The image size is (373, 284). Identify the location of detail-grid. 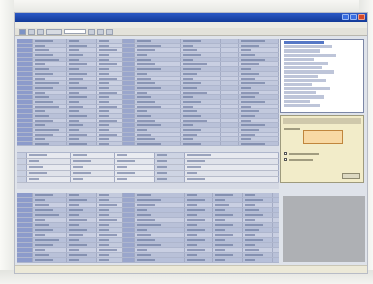
(148, 167).